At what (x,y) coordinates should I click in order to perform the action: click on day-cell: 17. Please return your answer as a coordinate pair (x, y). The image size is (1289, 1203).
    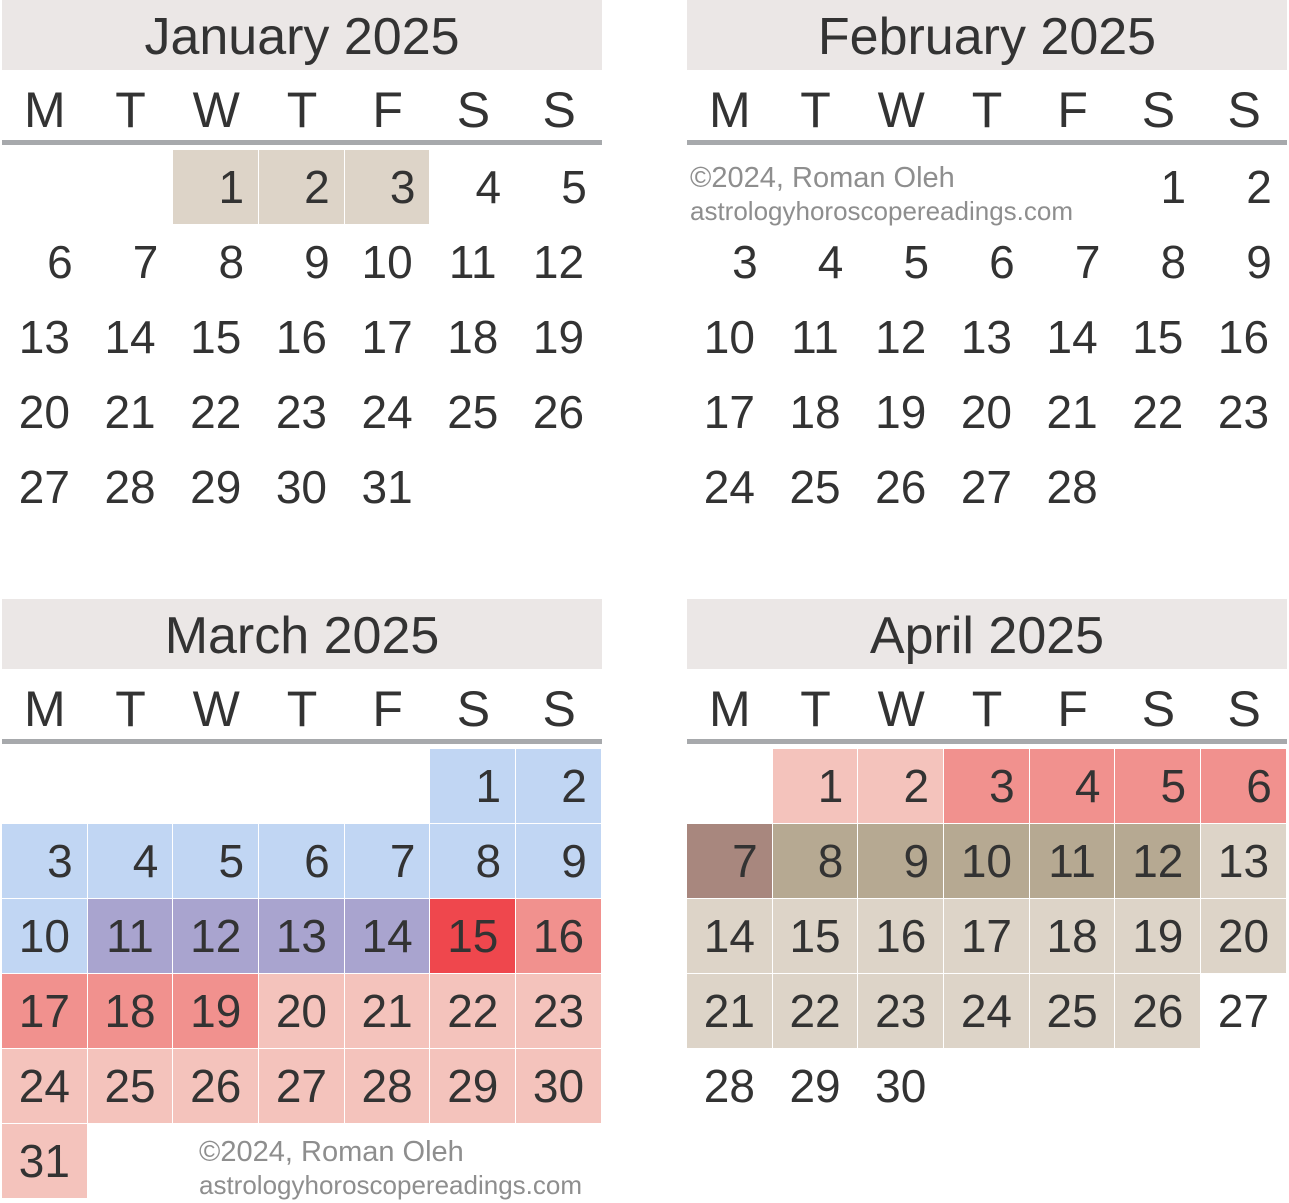
    Looking at the image, I should click on (387, 337).